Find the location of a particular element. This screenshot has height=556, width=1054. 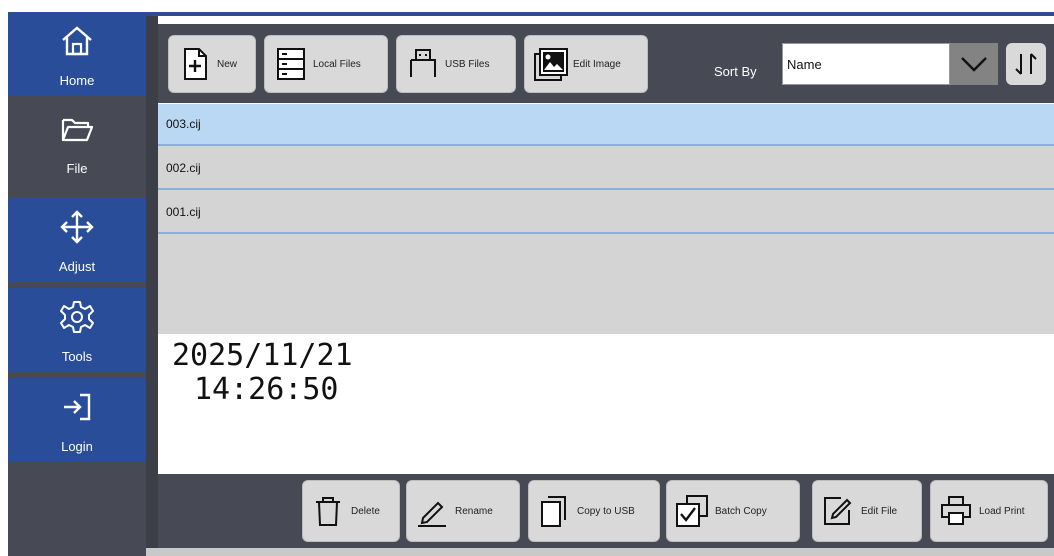

file-name: 001.cij is located at coordinates (183, 212).